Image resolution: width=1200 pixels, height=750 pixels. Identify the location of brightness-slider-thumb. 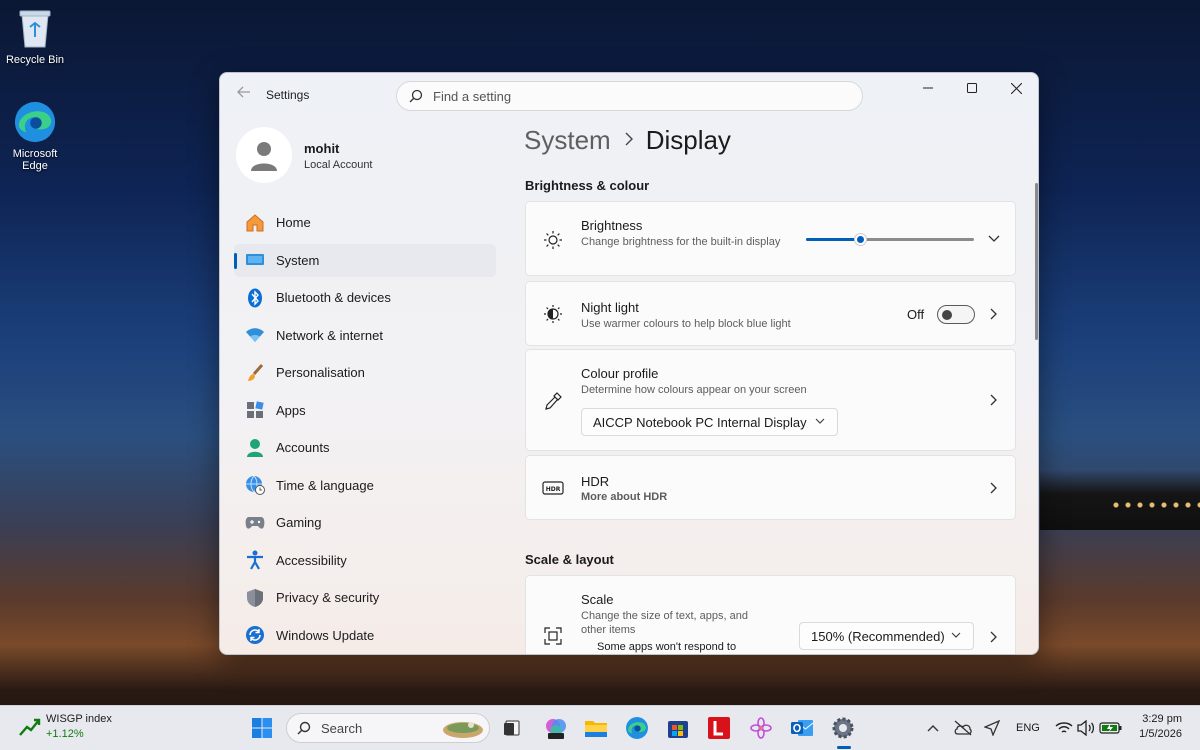
(860, 239).